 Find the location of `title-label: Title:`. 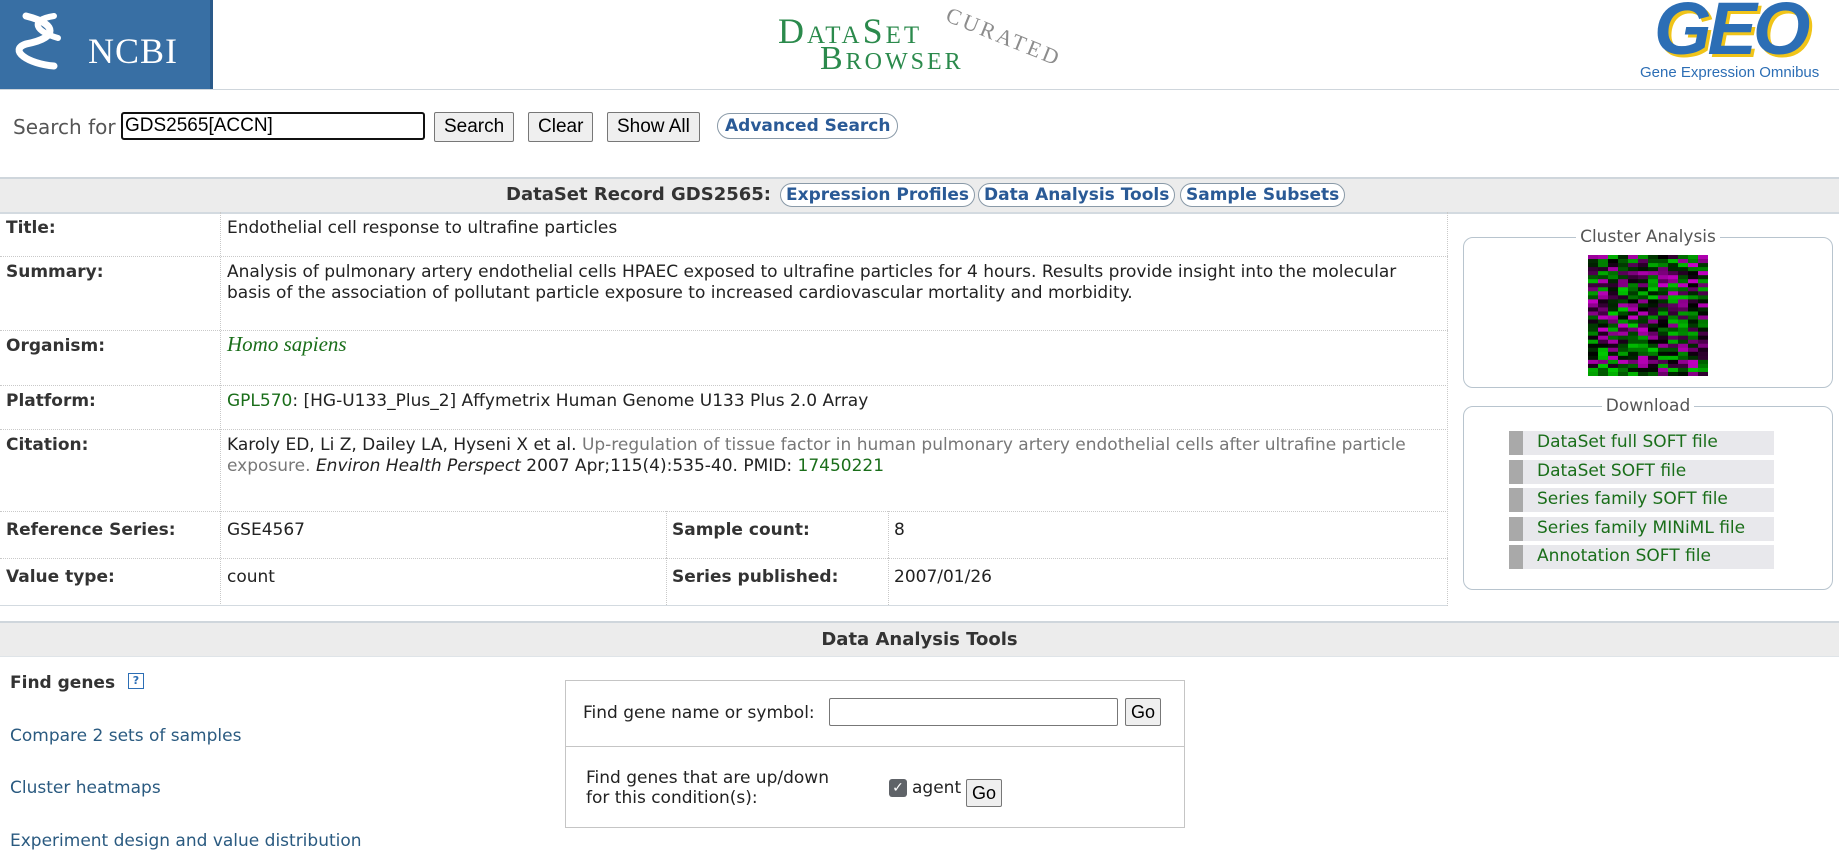

title-label: Title: is located at coordinates (31, 228).